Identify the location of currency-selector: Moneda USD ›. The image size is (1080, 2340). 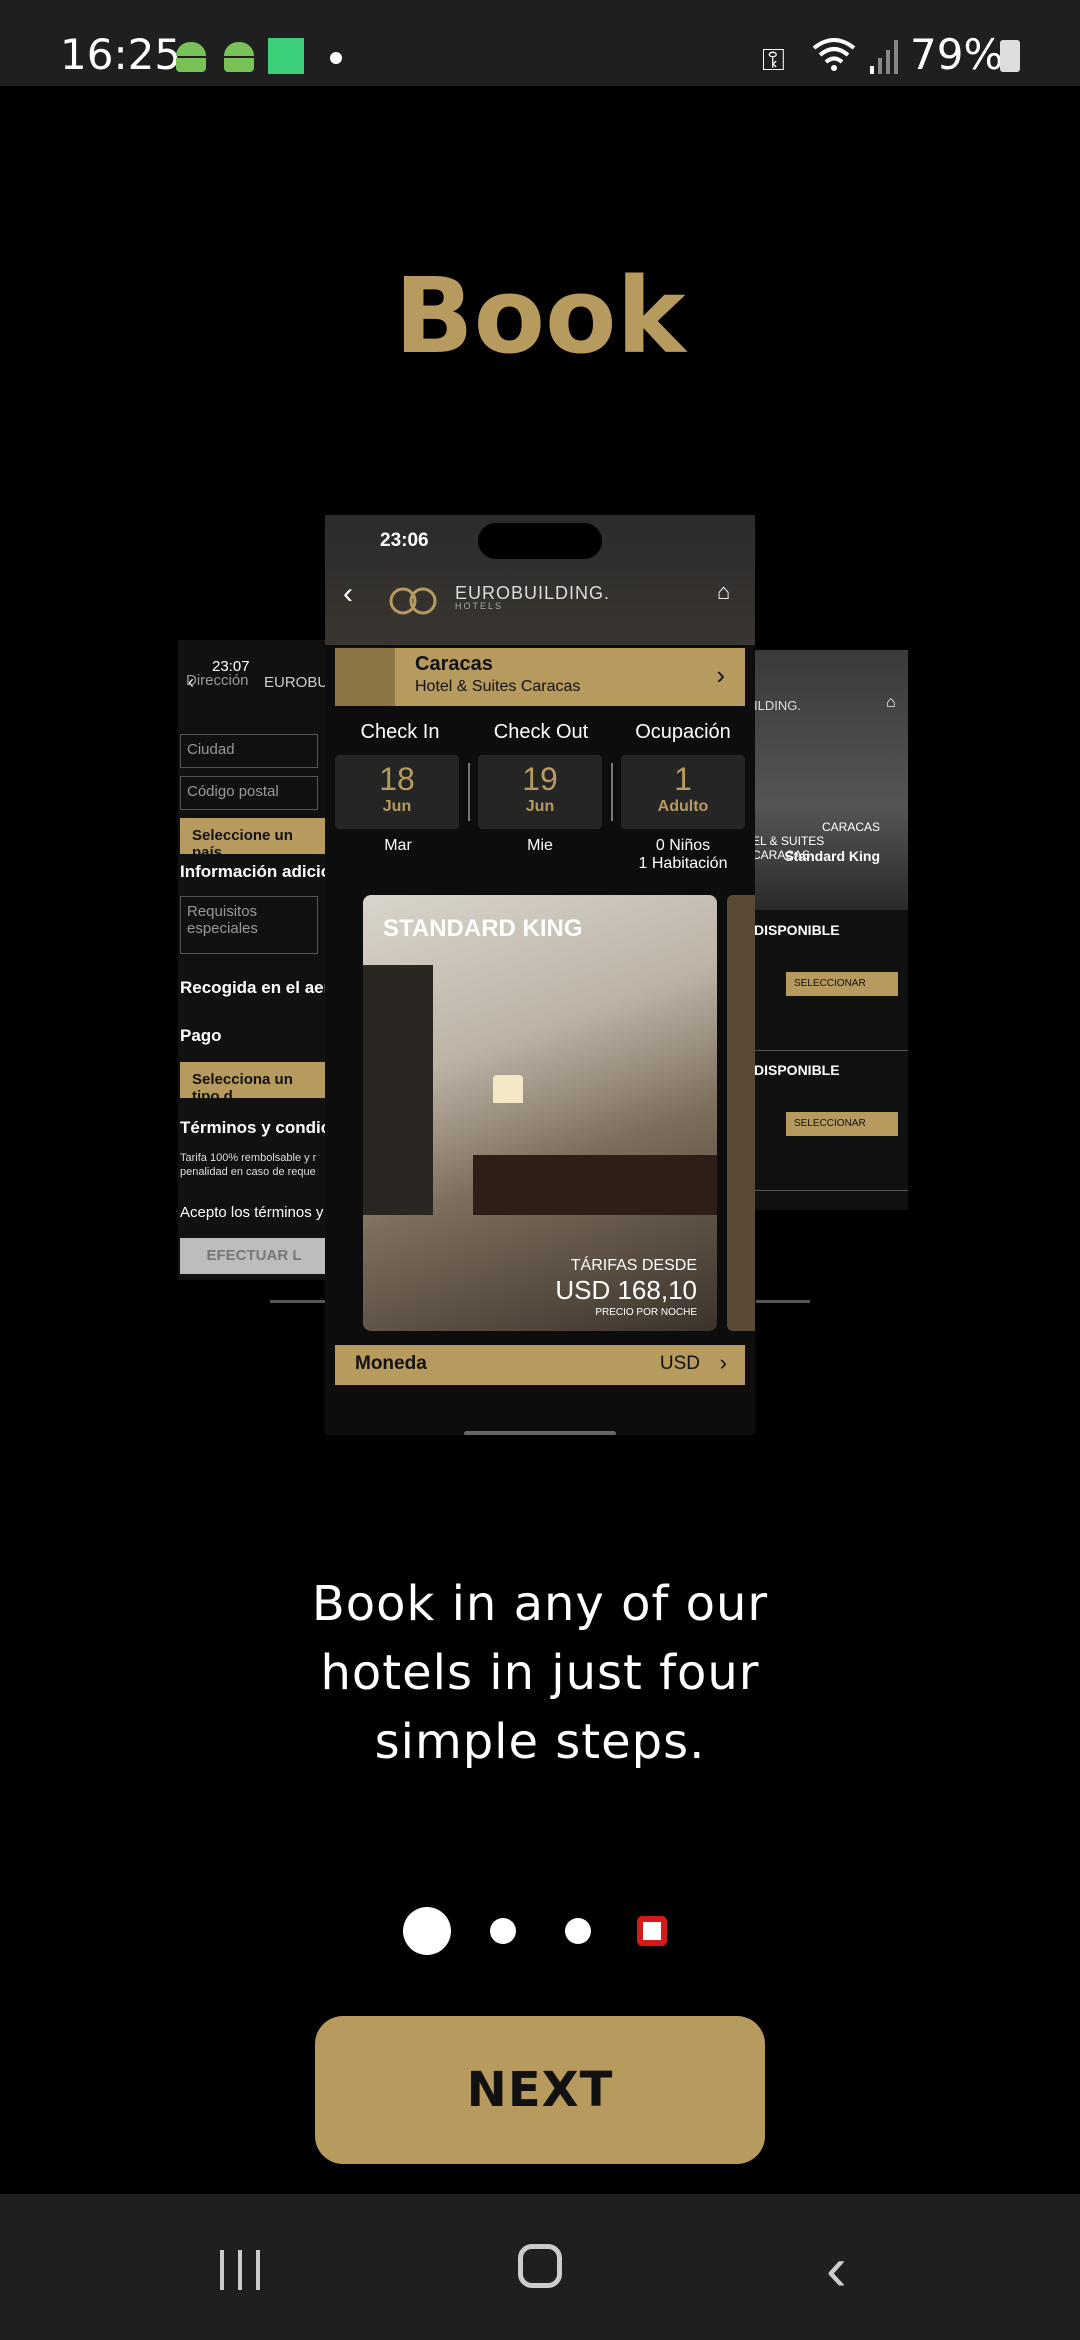
(540, 1365).